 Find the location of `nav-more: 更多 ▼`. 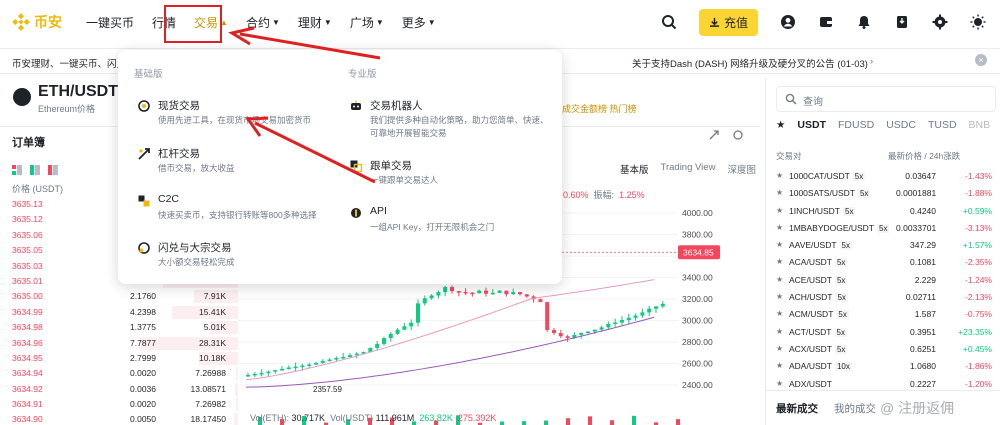

nav-more: 更多 ▼ is located at coordinates (419, 22).